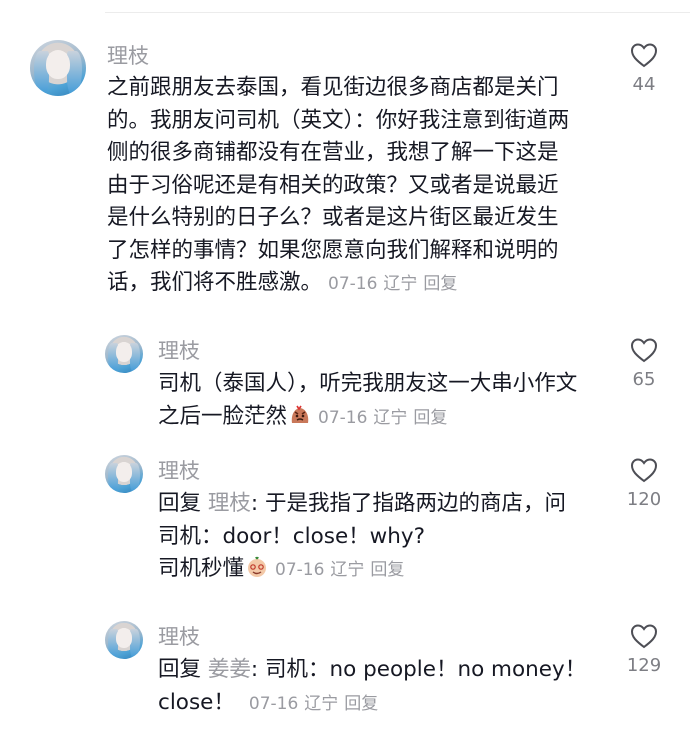 This screenshot has width=690, height=740. I want to click on like-button: 129, so click(644, 650).